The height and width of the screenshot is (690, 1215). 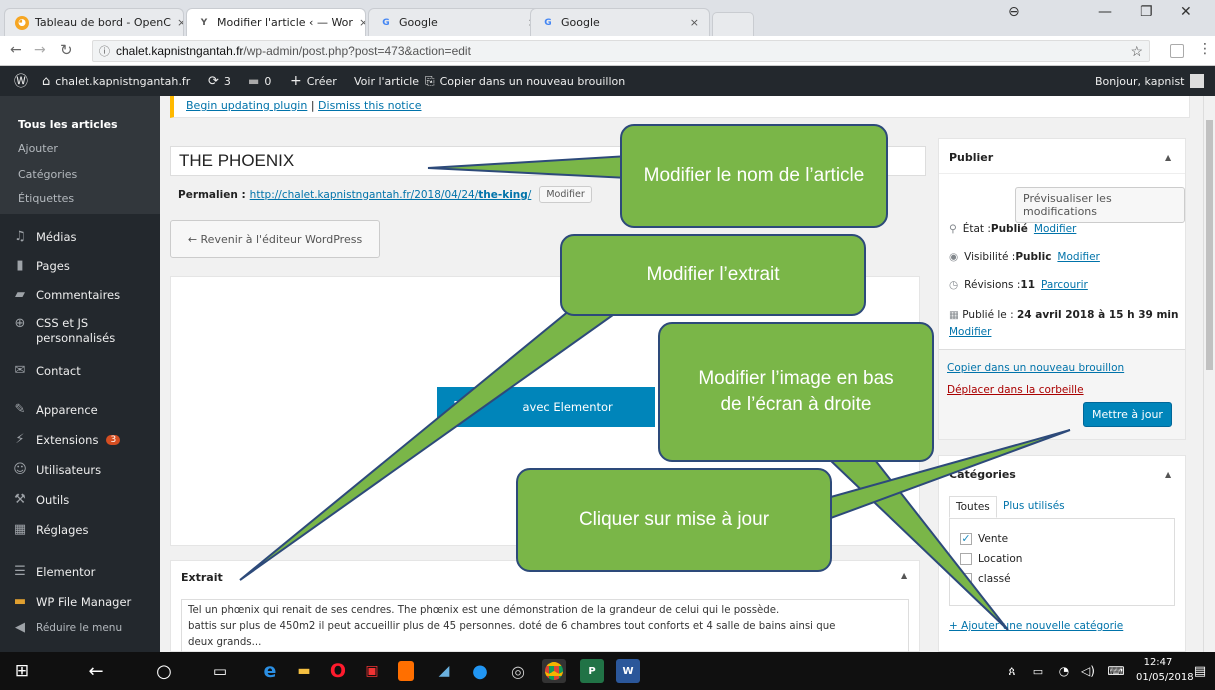 What do you see at coordinates (518, 671) in the screenshot?
I see `app-at-icon: ◎` at bounding box center [518, 671].